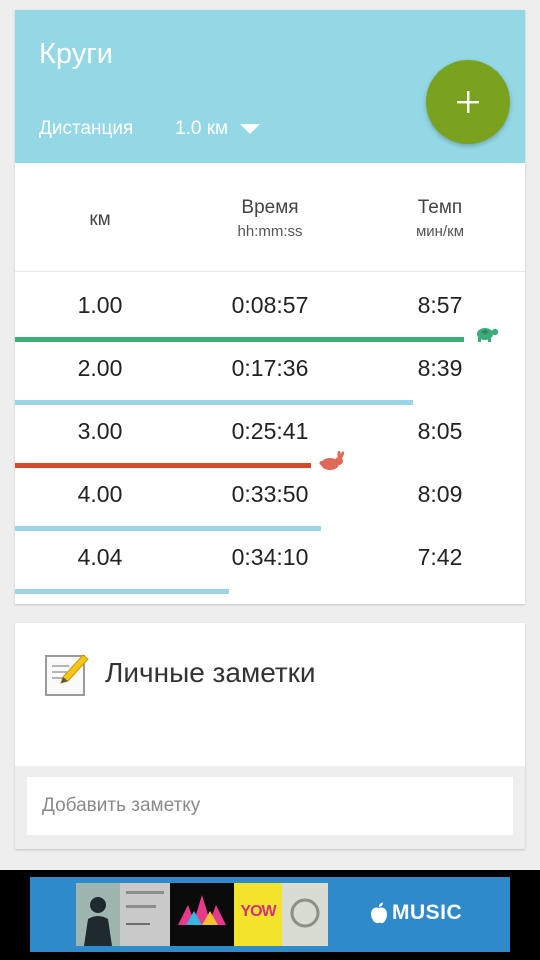  Describe the element at coordinates (86, 128) in the screenshot. I see `distance-label: Дистанция` at that location.